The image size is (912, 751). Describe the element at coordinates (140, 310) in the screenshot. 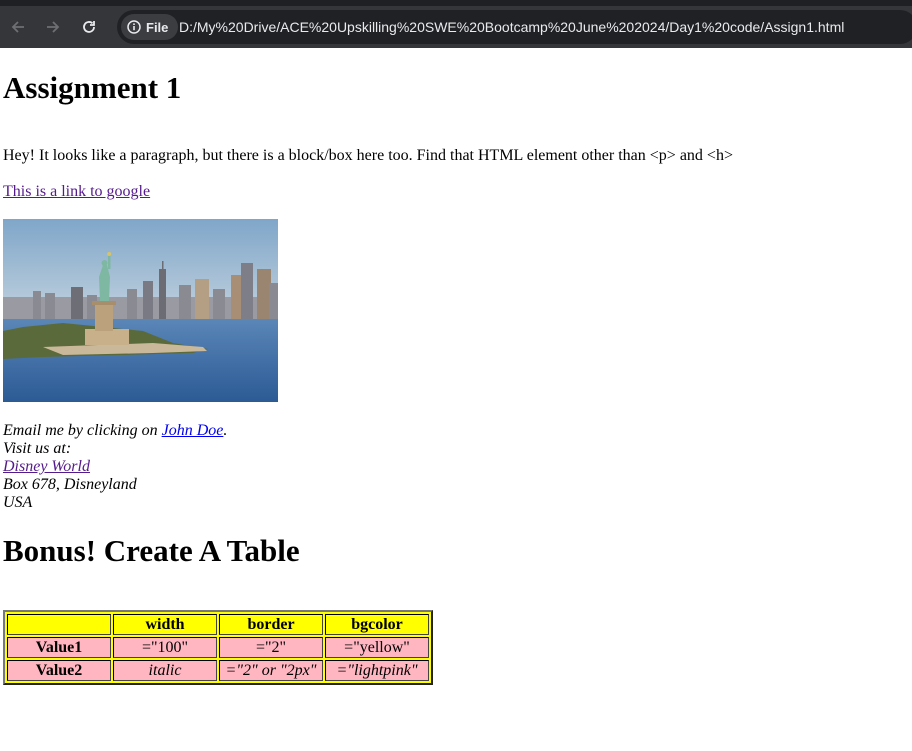

I see `statue-of-liberty-photo` at that location.